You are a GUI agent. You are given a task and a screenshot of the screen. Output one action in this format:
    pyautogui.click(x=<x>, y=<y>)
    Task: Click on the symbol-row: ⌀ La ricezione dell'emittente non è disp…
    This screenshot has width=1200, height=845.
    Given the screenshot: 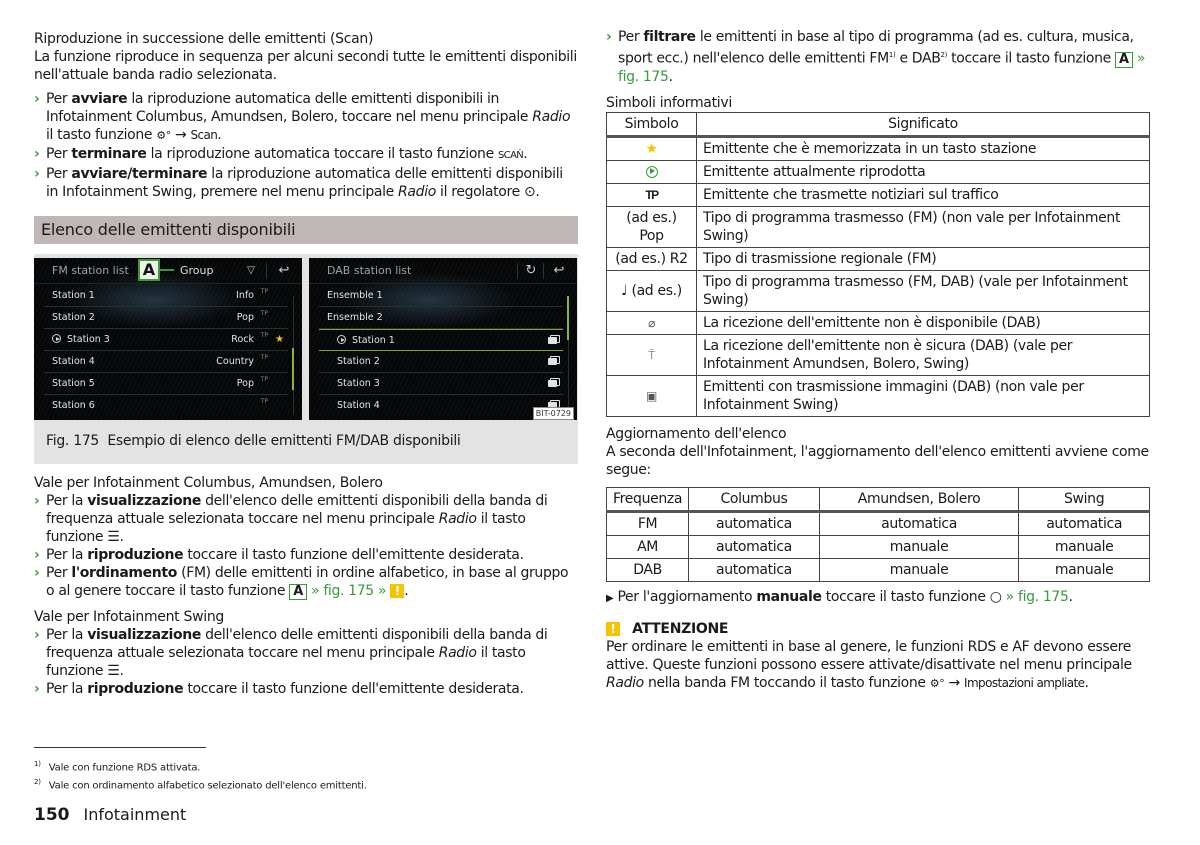 What is the action you would take?
    pyautogui.click(x=878, y=322)
    